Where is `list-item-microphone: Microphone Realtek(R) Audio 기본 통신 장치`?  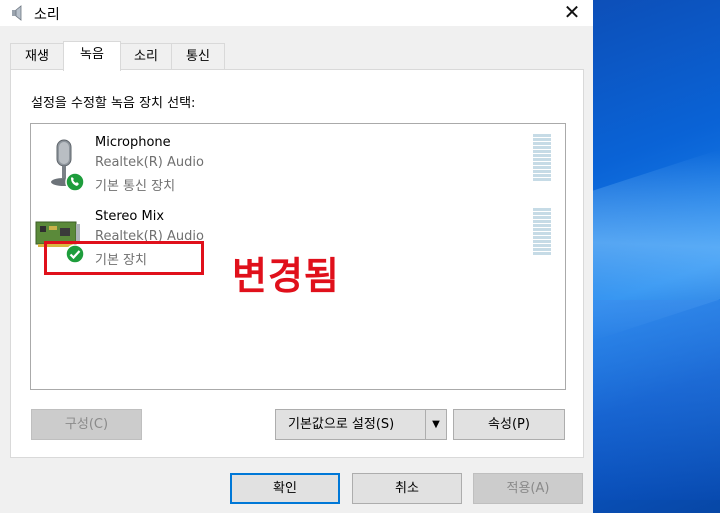 list-item-microphone: Microphone Realtek(R) Audio 기본 통신 장치 is located at coordinates (298, 167).